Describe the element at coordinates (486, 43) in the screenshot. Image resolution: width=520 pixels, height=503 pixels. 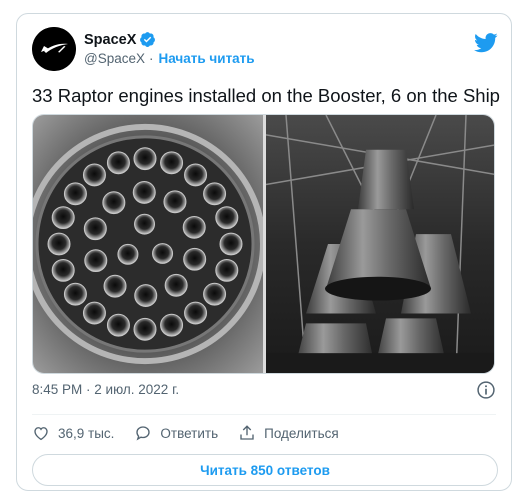
I see `twitter-bird-icon` at that location.